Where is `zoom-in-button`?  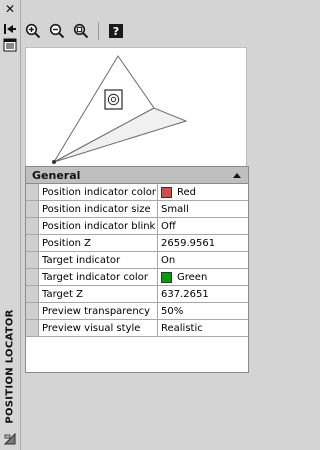 zoom-in-button is located at coordinates (33, 31).